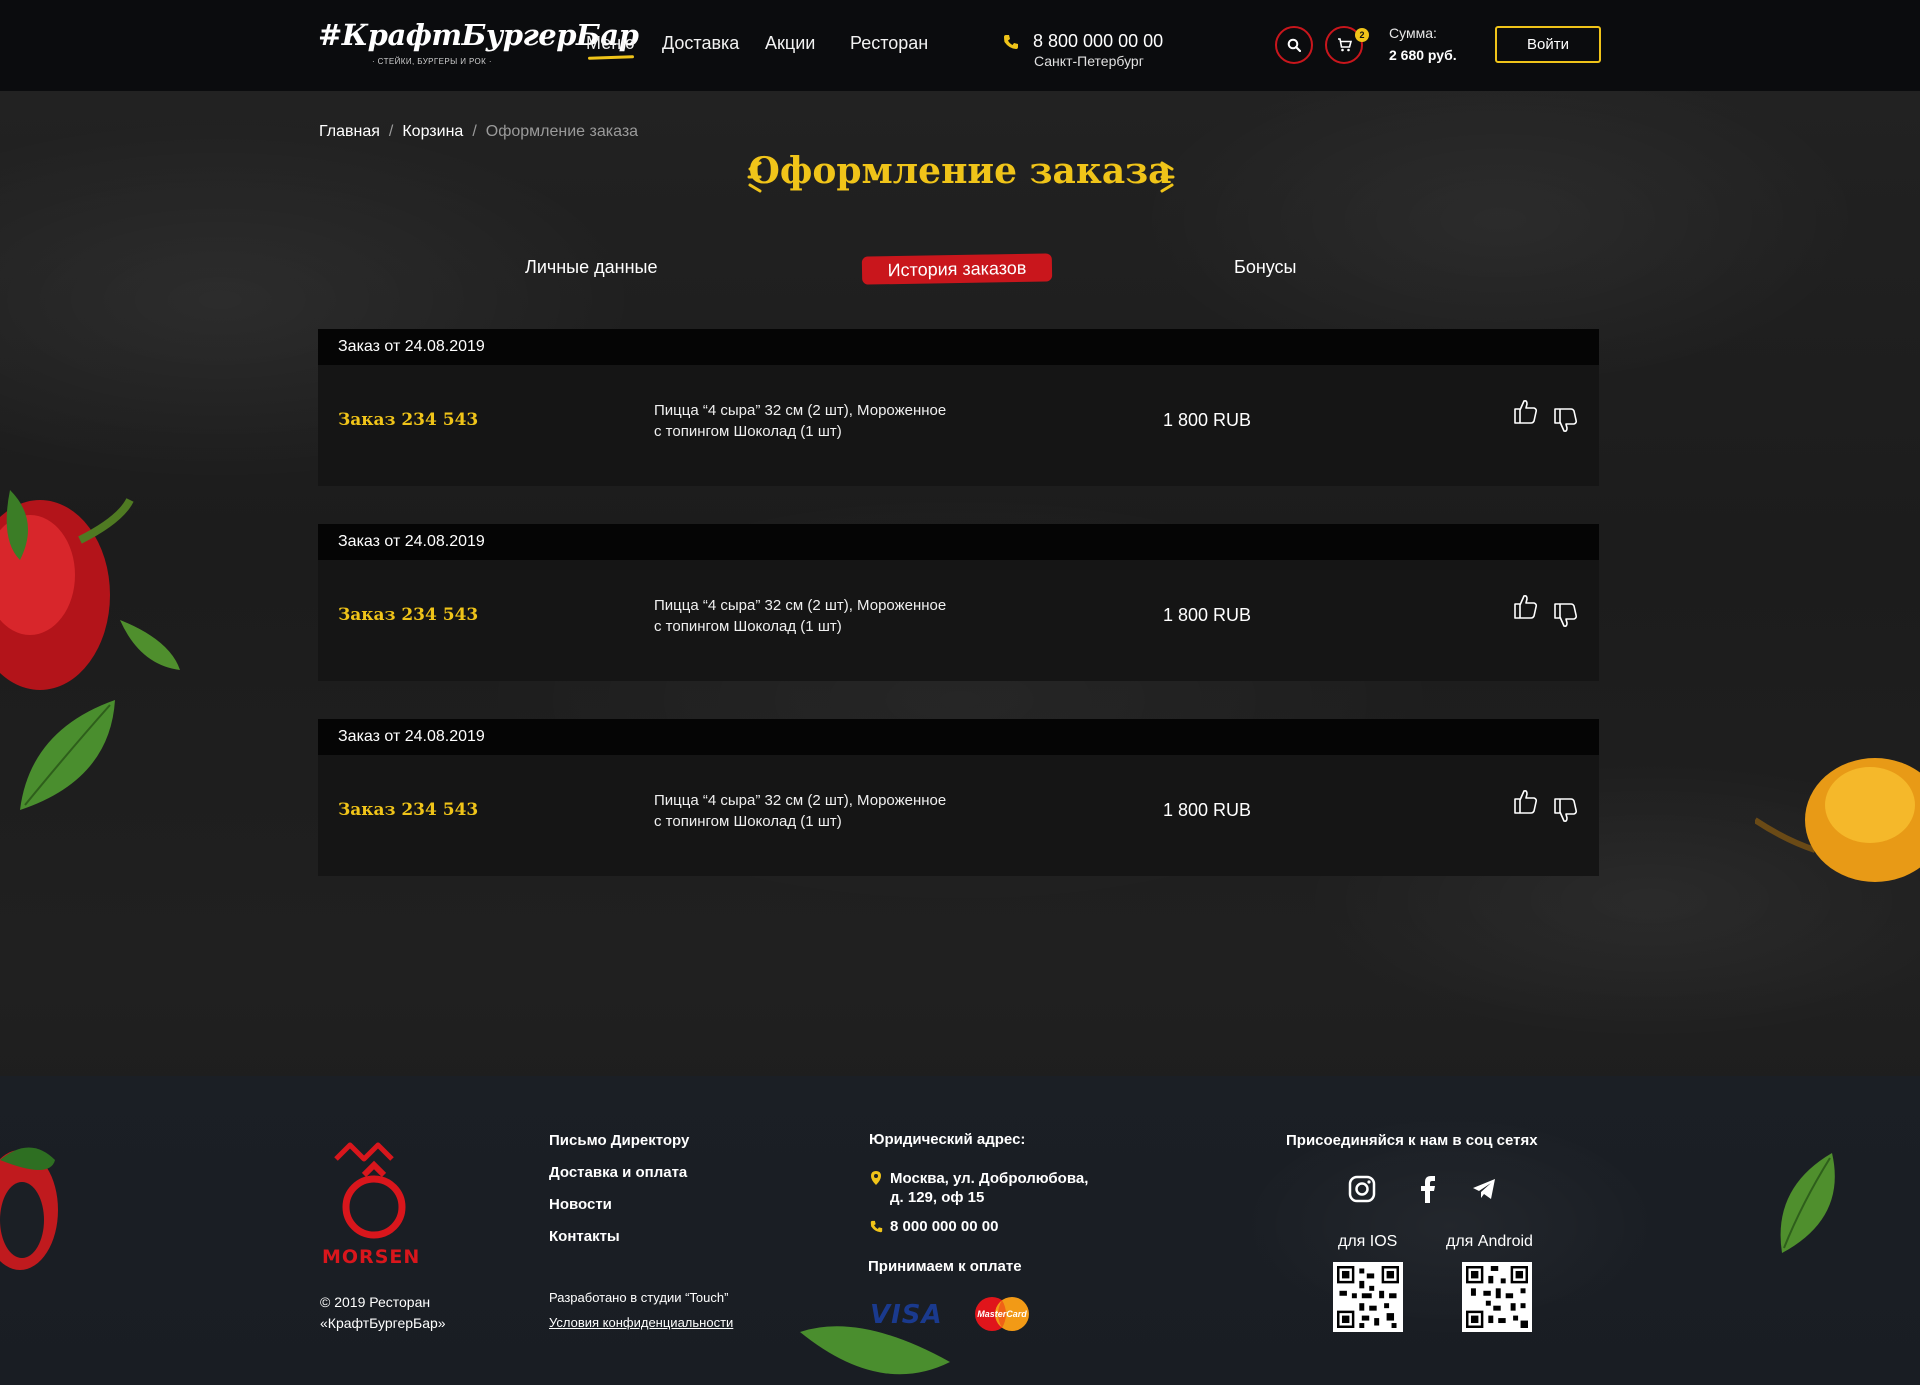 The height and width of the screenshot is (1385, 1920). I want to click on search-button, so click(1294, 45).